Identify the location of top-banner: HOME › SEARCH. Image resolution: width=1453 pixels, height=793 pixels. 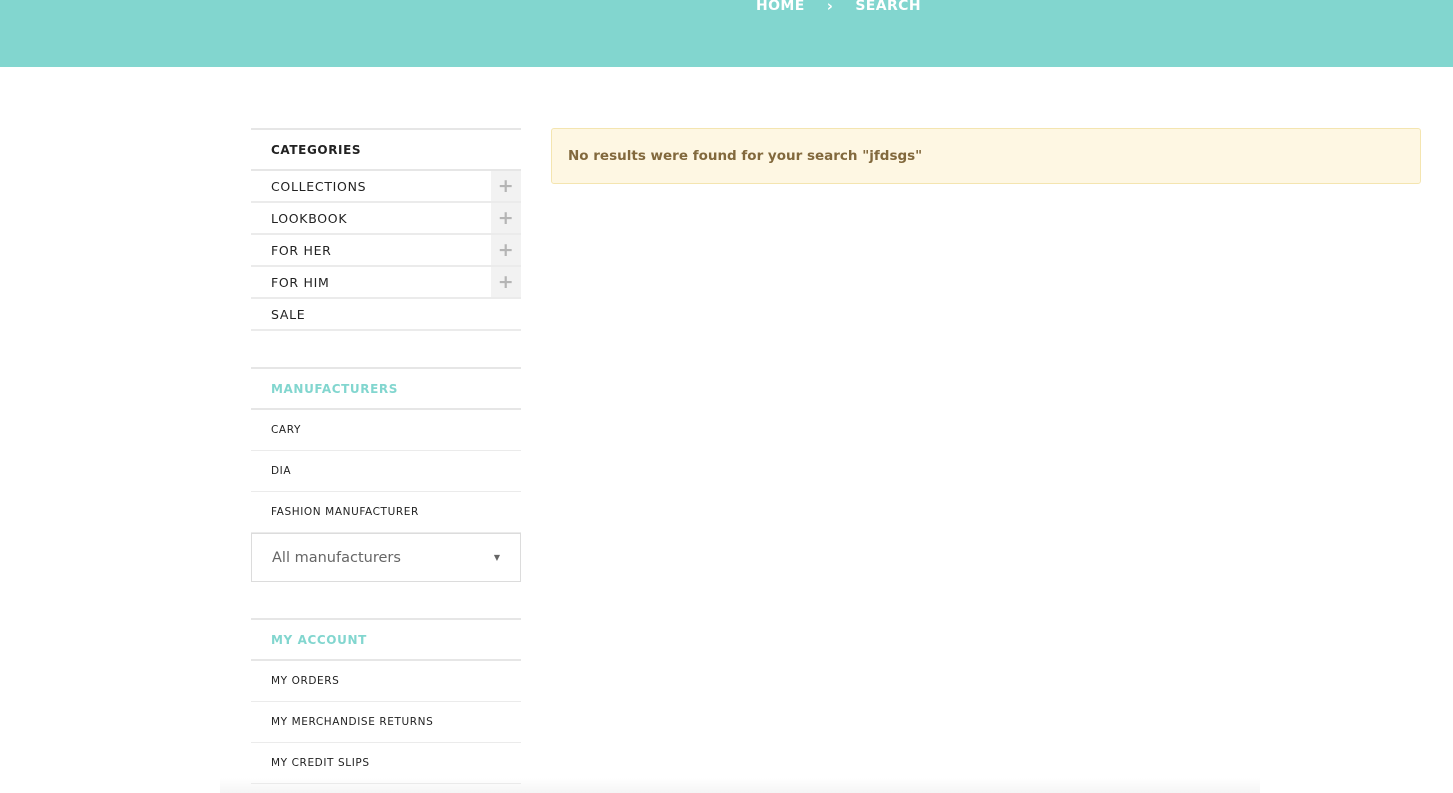
(726, 33).